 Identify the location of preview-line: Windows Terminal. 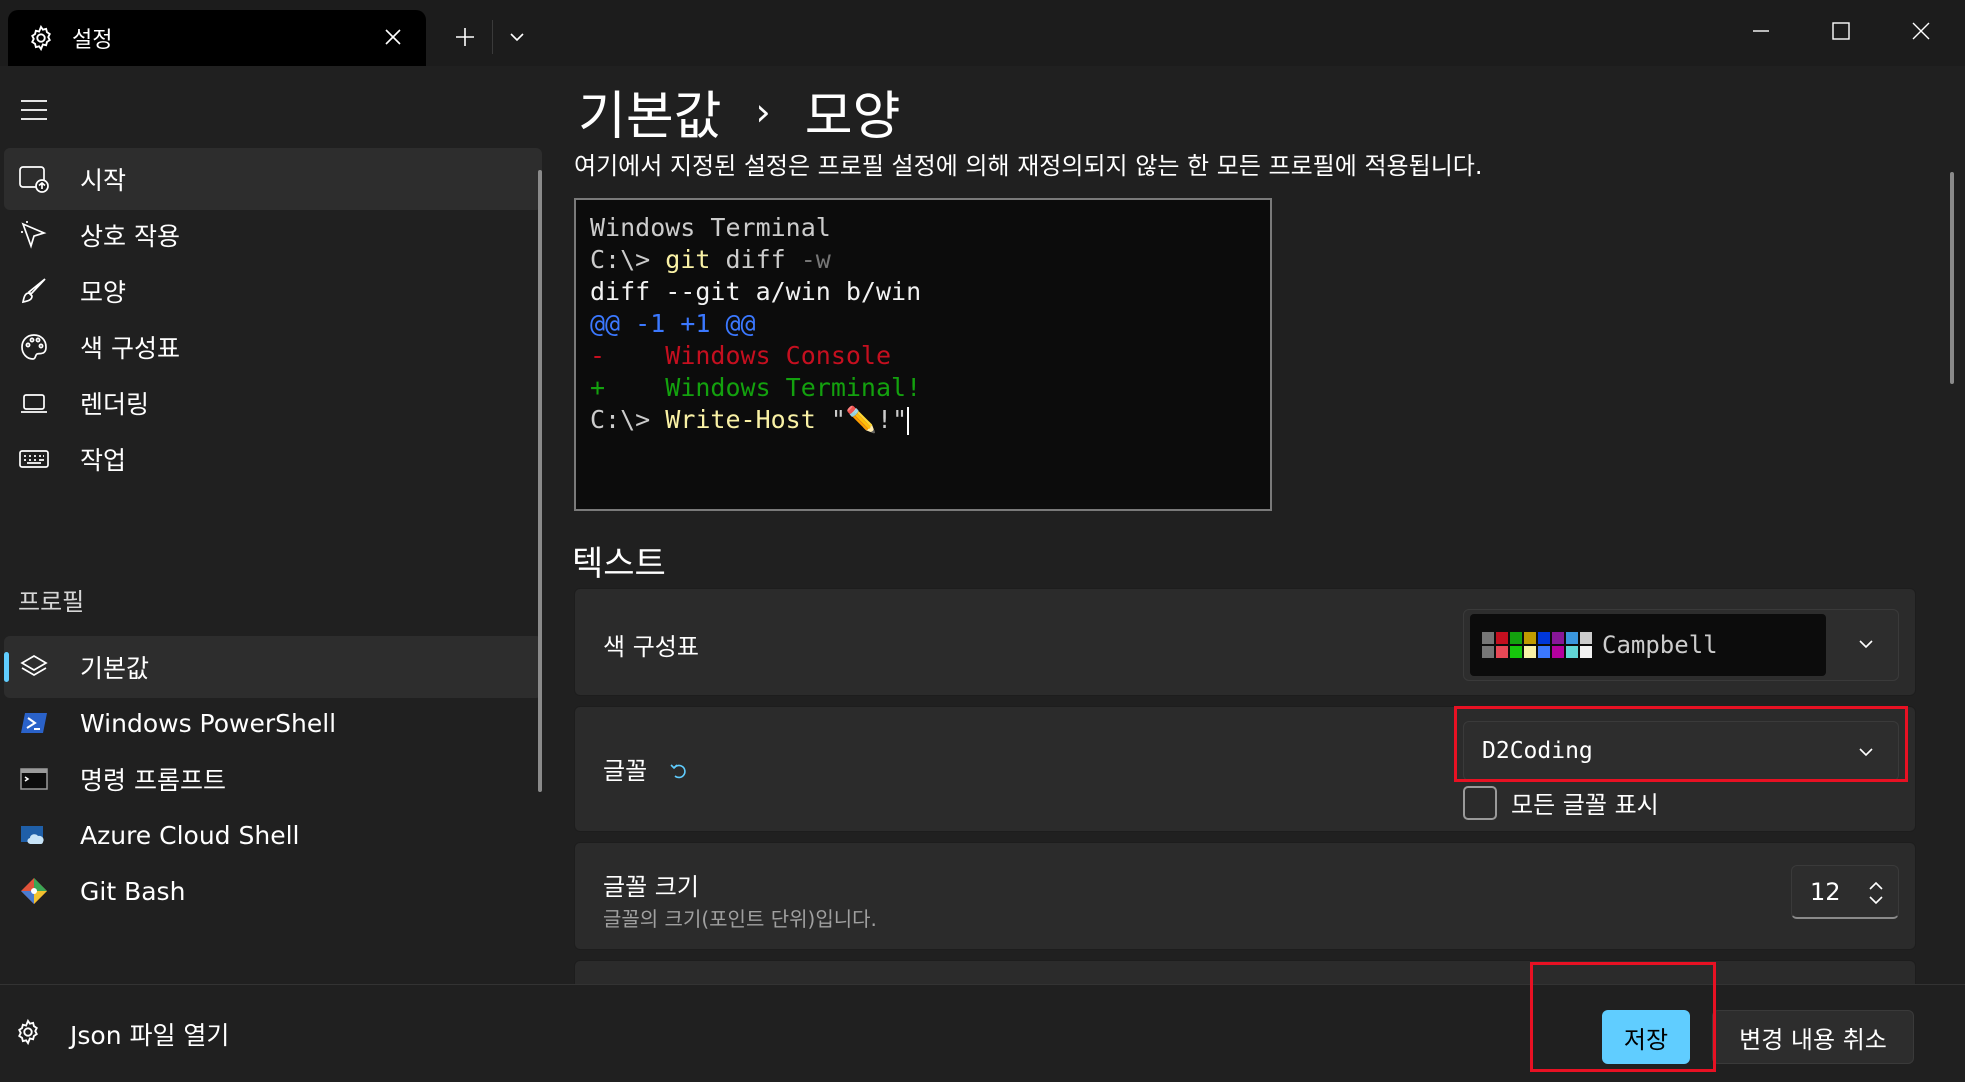
(710, 227).